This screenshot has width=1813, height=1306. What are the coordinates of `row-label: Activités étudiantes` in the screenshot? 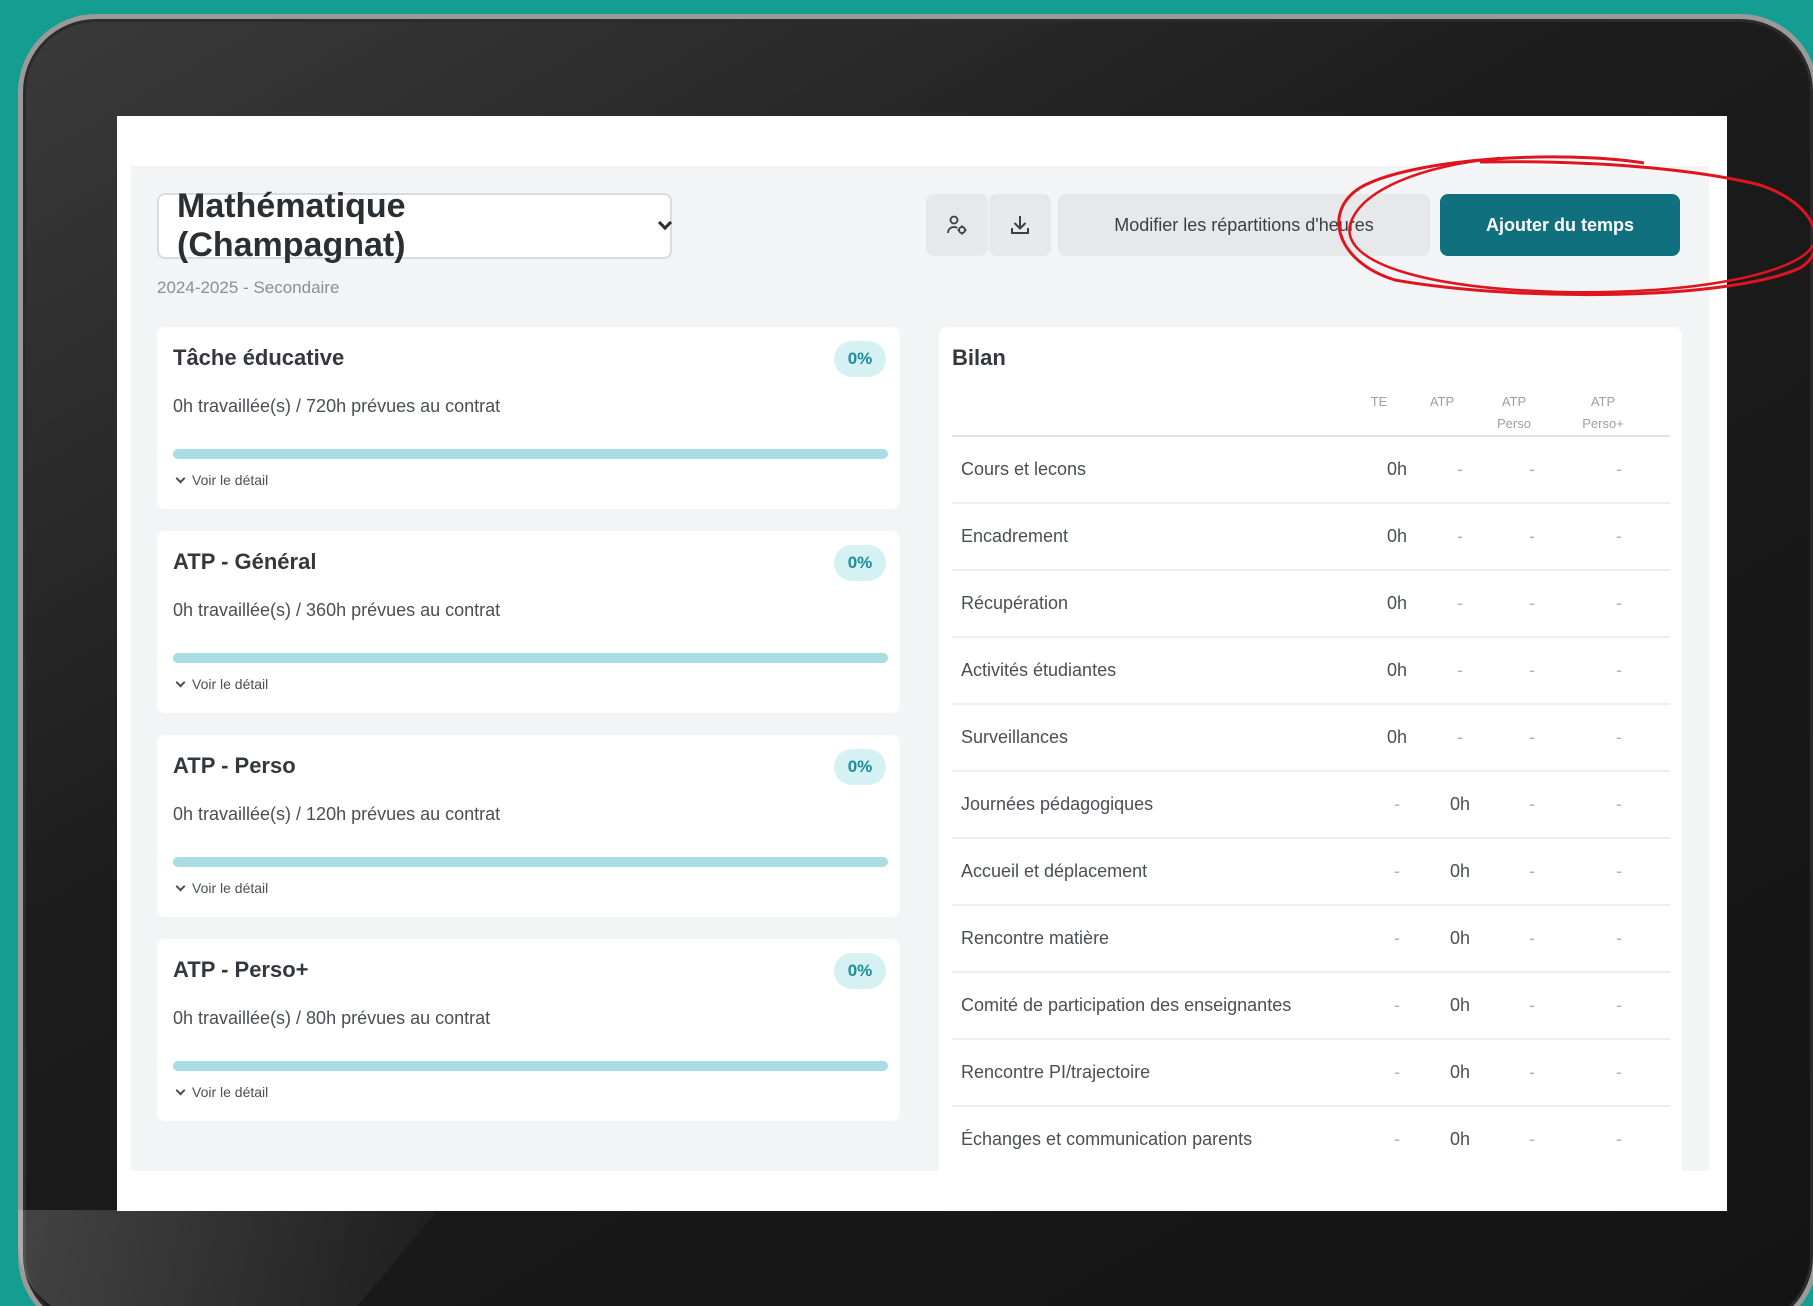 It's located at (1039, 670).